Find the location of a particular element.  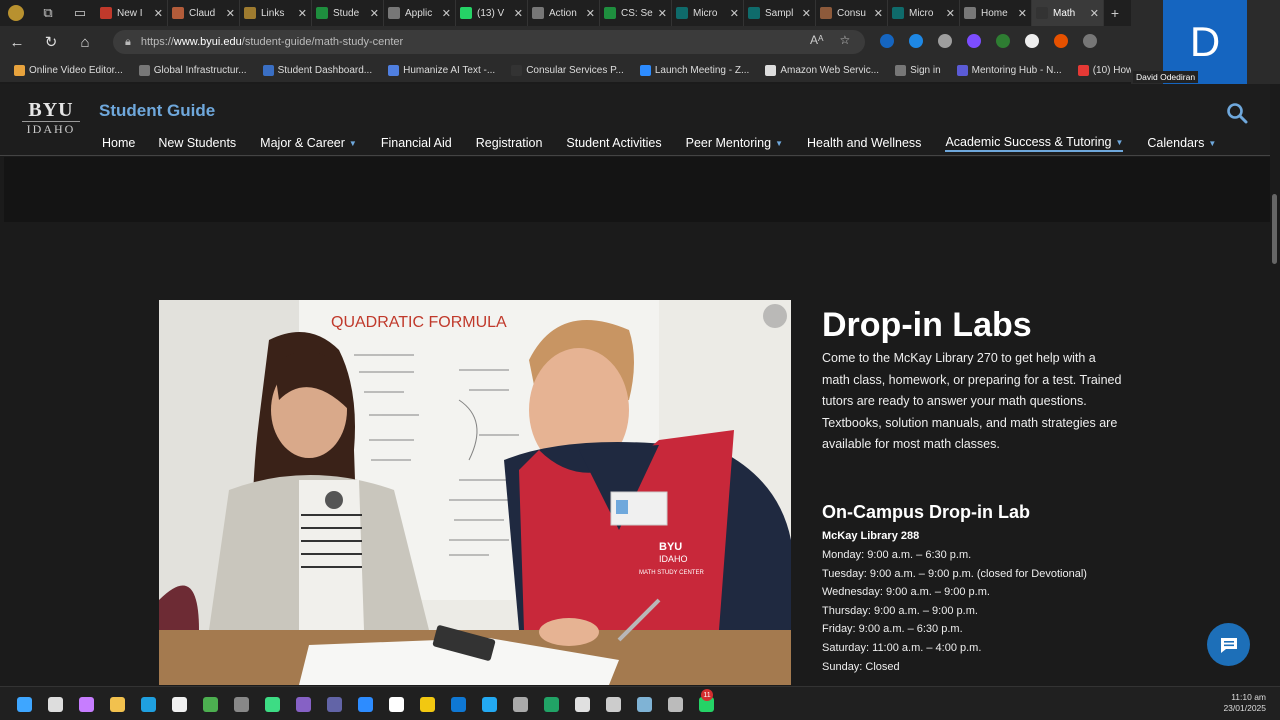

browser-tab: Stude ✕ is located at coordinates (348, 13).